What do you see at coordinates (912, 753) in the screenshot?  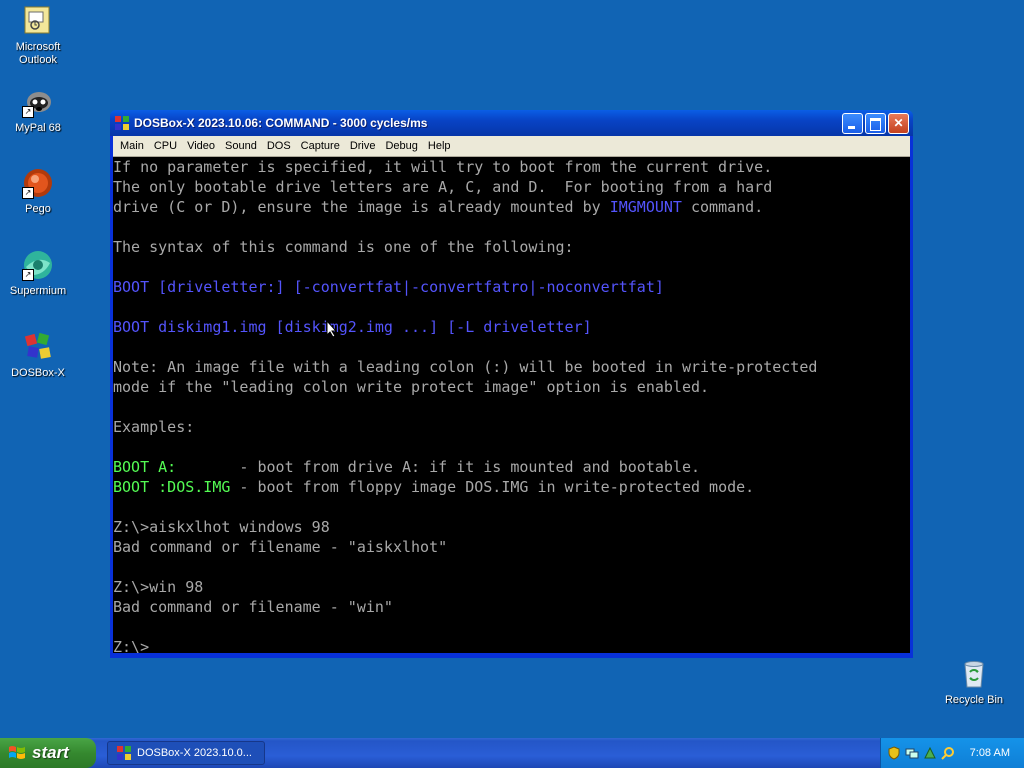 I see `network-icon` at bounding box center [912, 753].